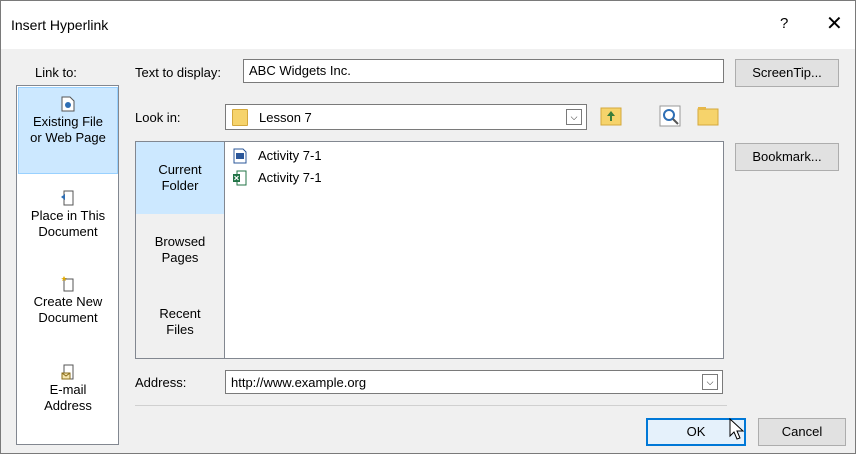  I want to click on tab-current-folder-line1: Current, so click(180, 169).